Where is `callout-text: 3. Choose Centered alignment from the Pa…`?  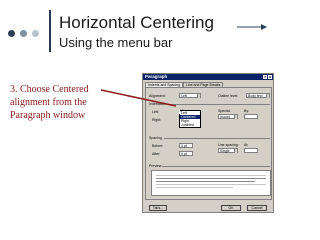
callout-text: 3. Choose Centered alignment from the Pa… is located at coordinates (49, 102).